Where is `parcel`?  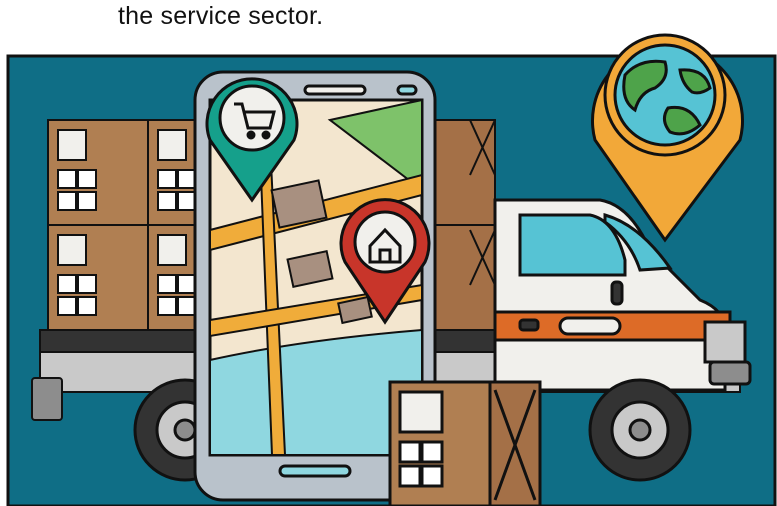
parcel is located at coordinates (465, 443).